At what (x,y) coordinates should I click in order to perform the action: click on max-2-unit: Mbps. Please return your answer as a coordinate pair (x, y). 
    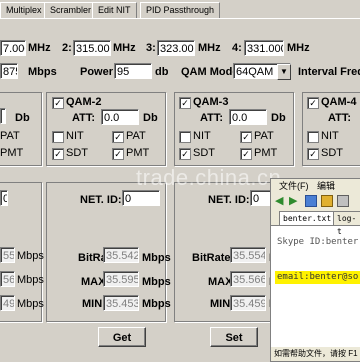
    Looking at the image, I should click on (156, 282).